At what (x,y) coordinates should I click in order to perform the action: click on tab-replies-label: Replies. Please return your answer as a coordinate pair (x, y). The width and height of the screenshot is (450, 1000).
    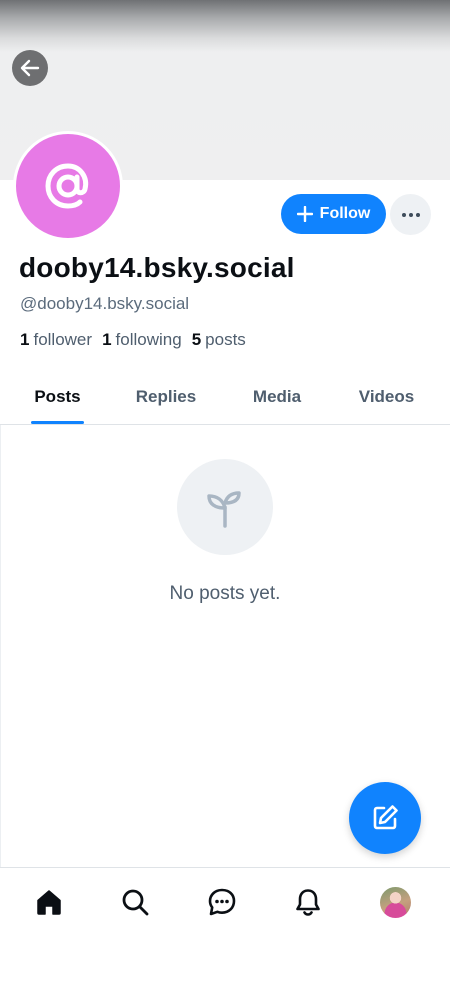
    Looking at the image, I should click on (166, 396).